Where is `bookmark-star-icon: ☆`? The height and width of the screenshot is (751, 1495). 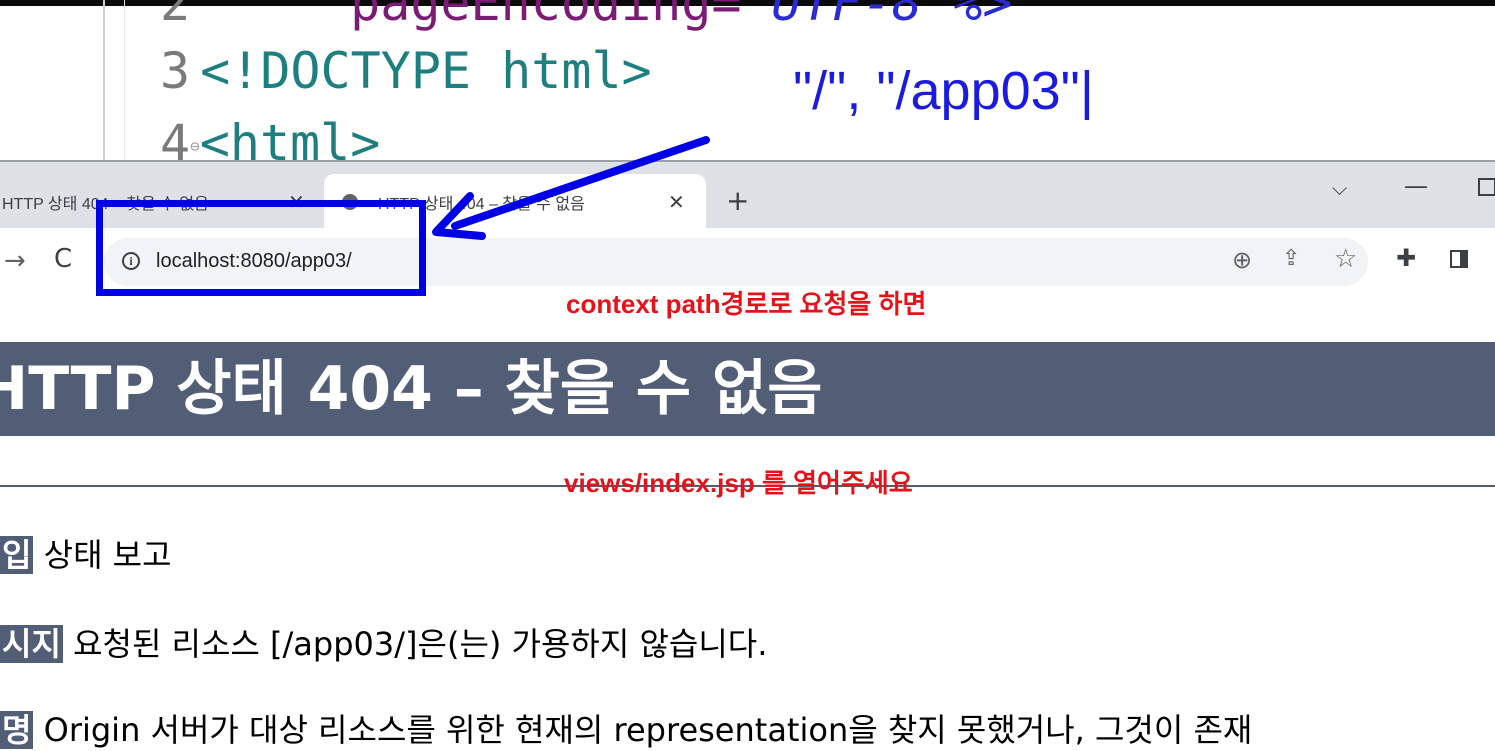 bookmark-star-icon: ☆ is located at coordinates (1345, 259).